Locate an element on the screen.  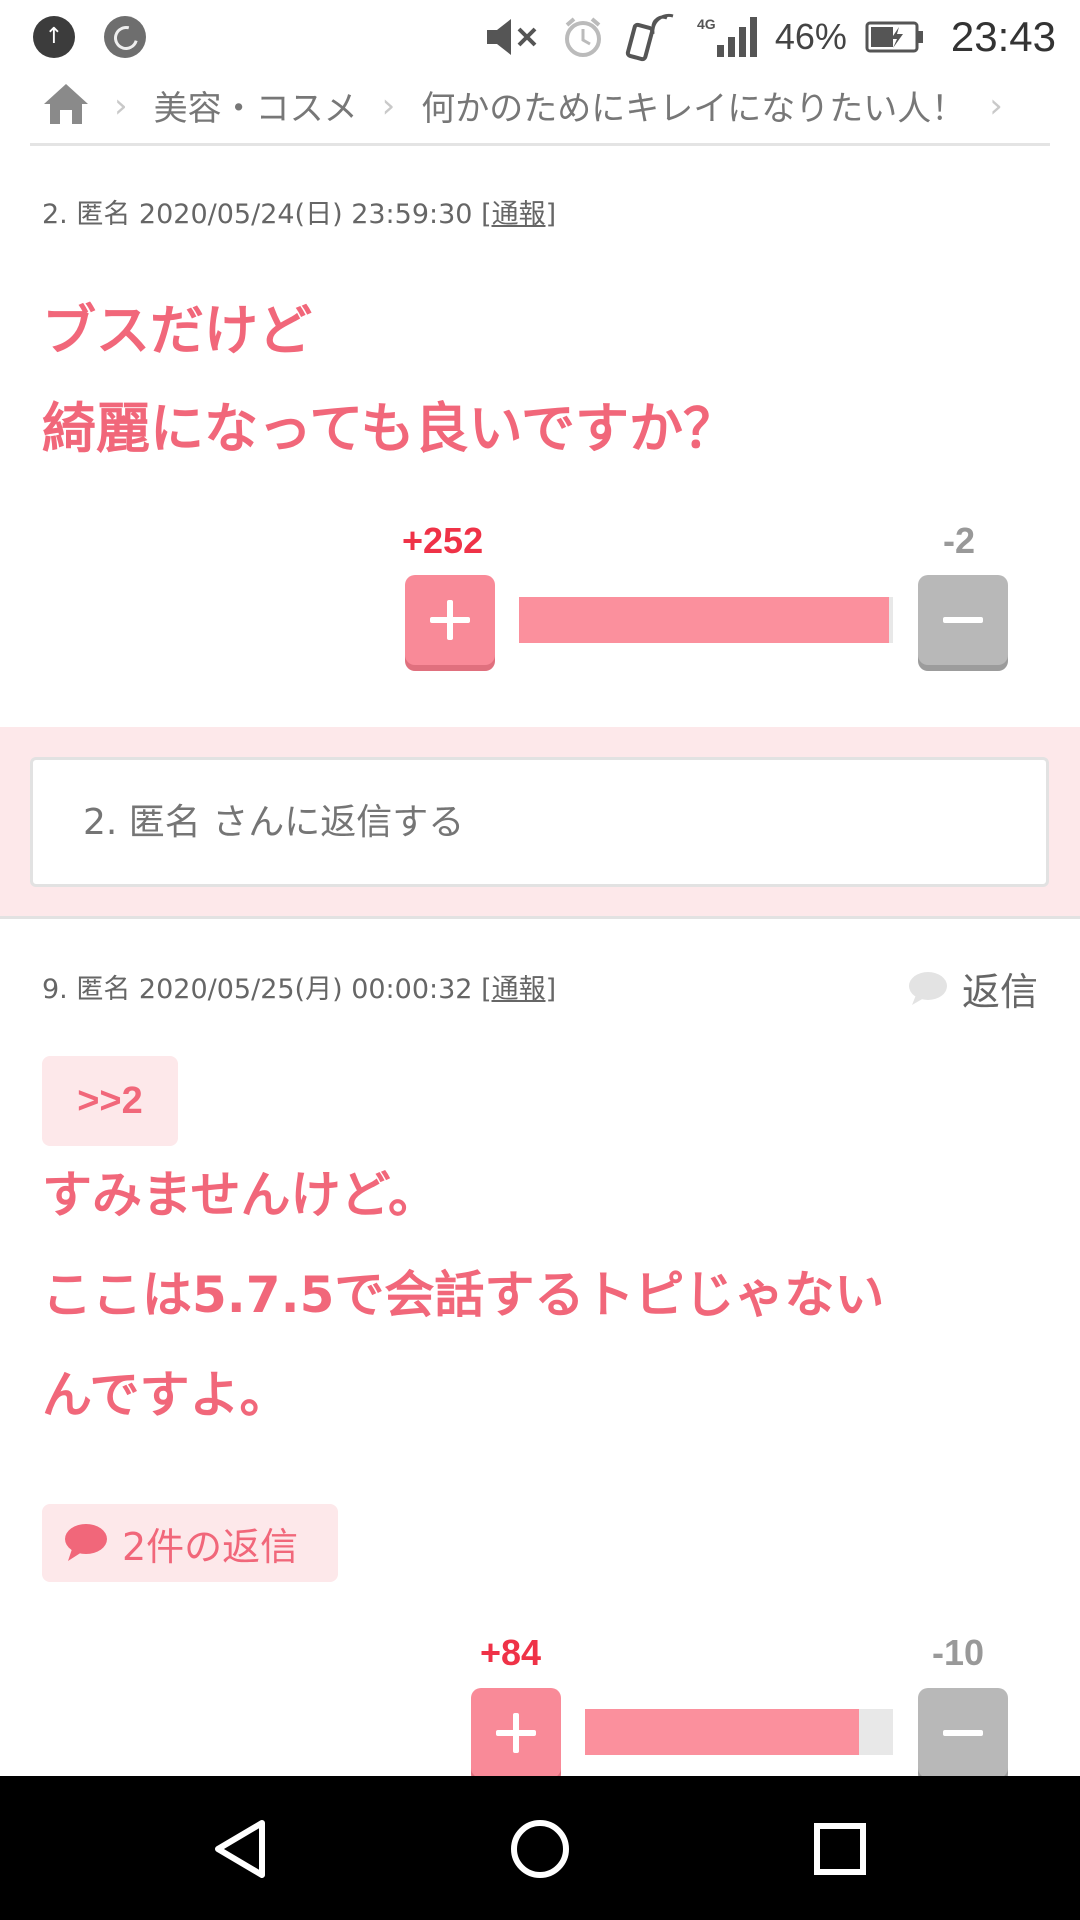
navigation-bar is located at coordinates (540, 1848).